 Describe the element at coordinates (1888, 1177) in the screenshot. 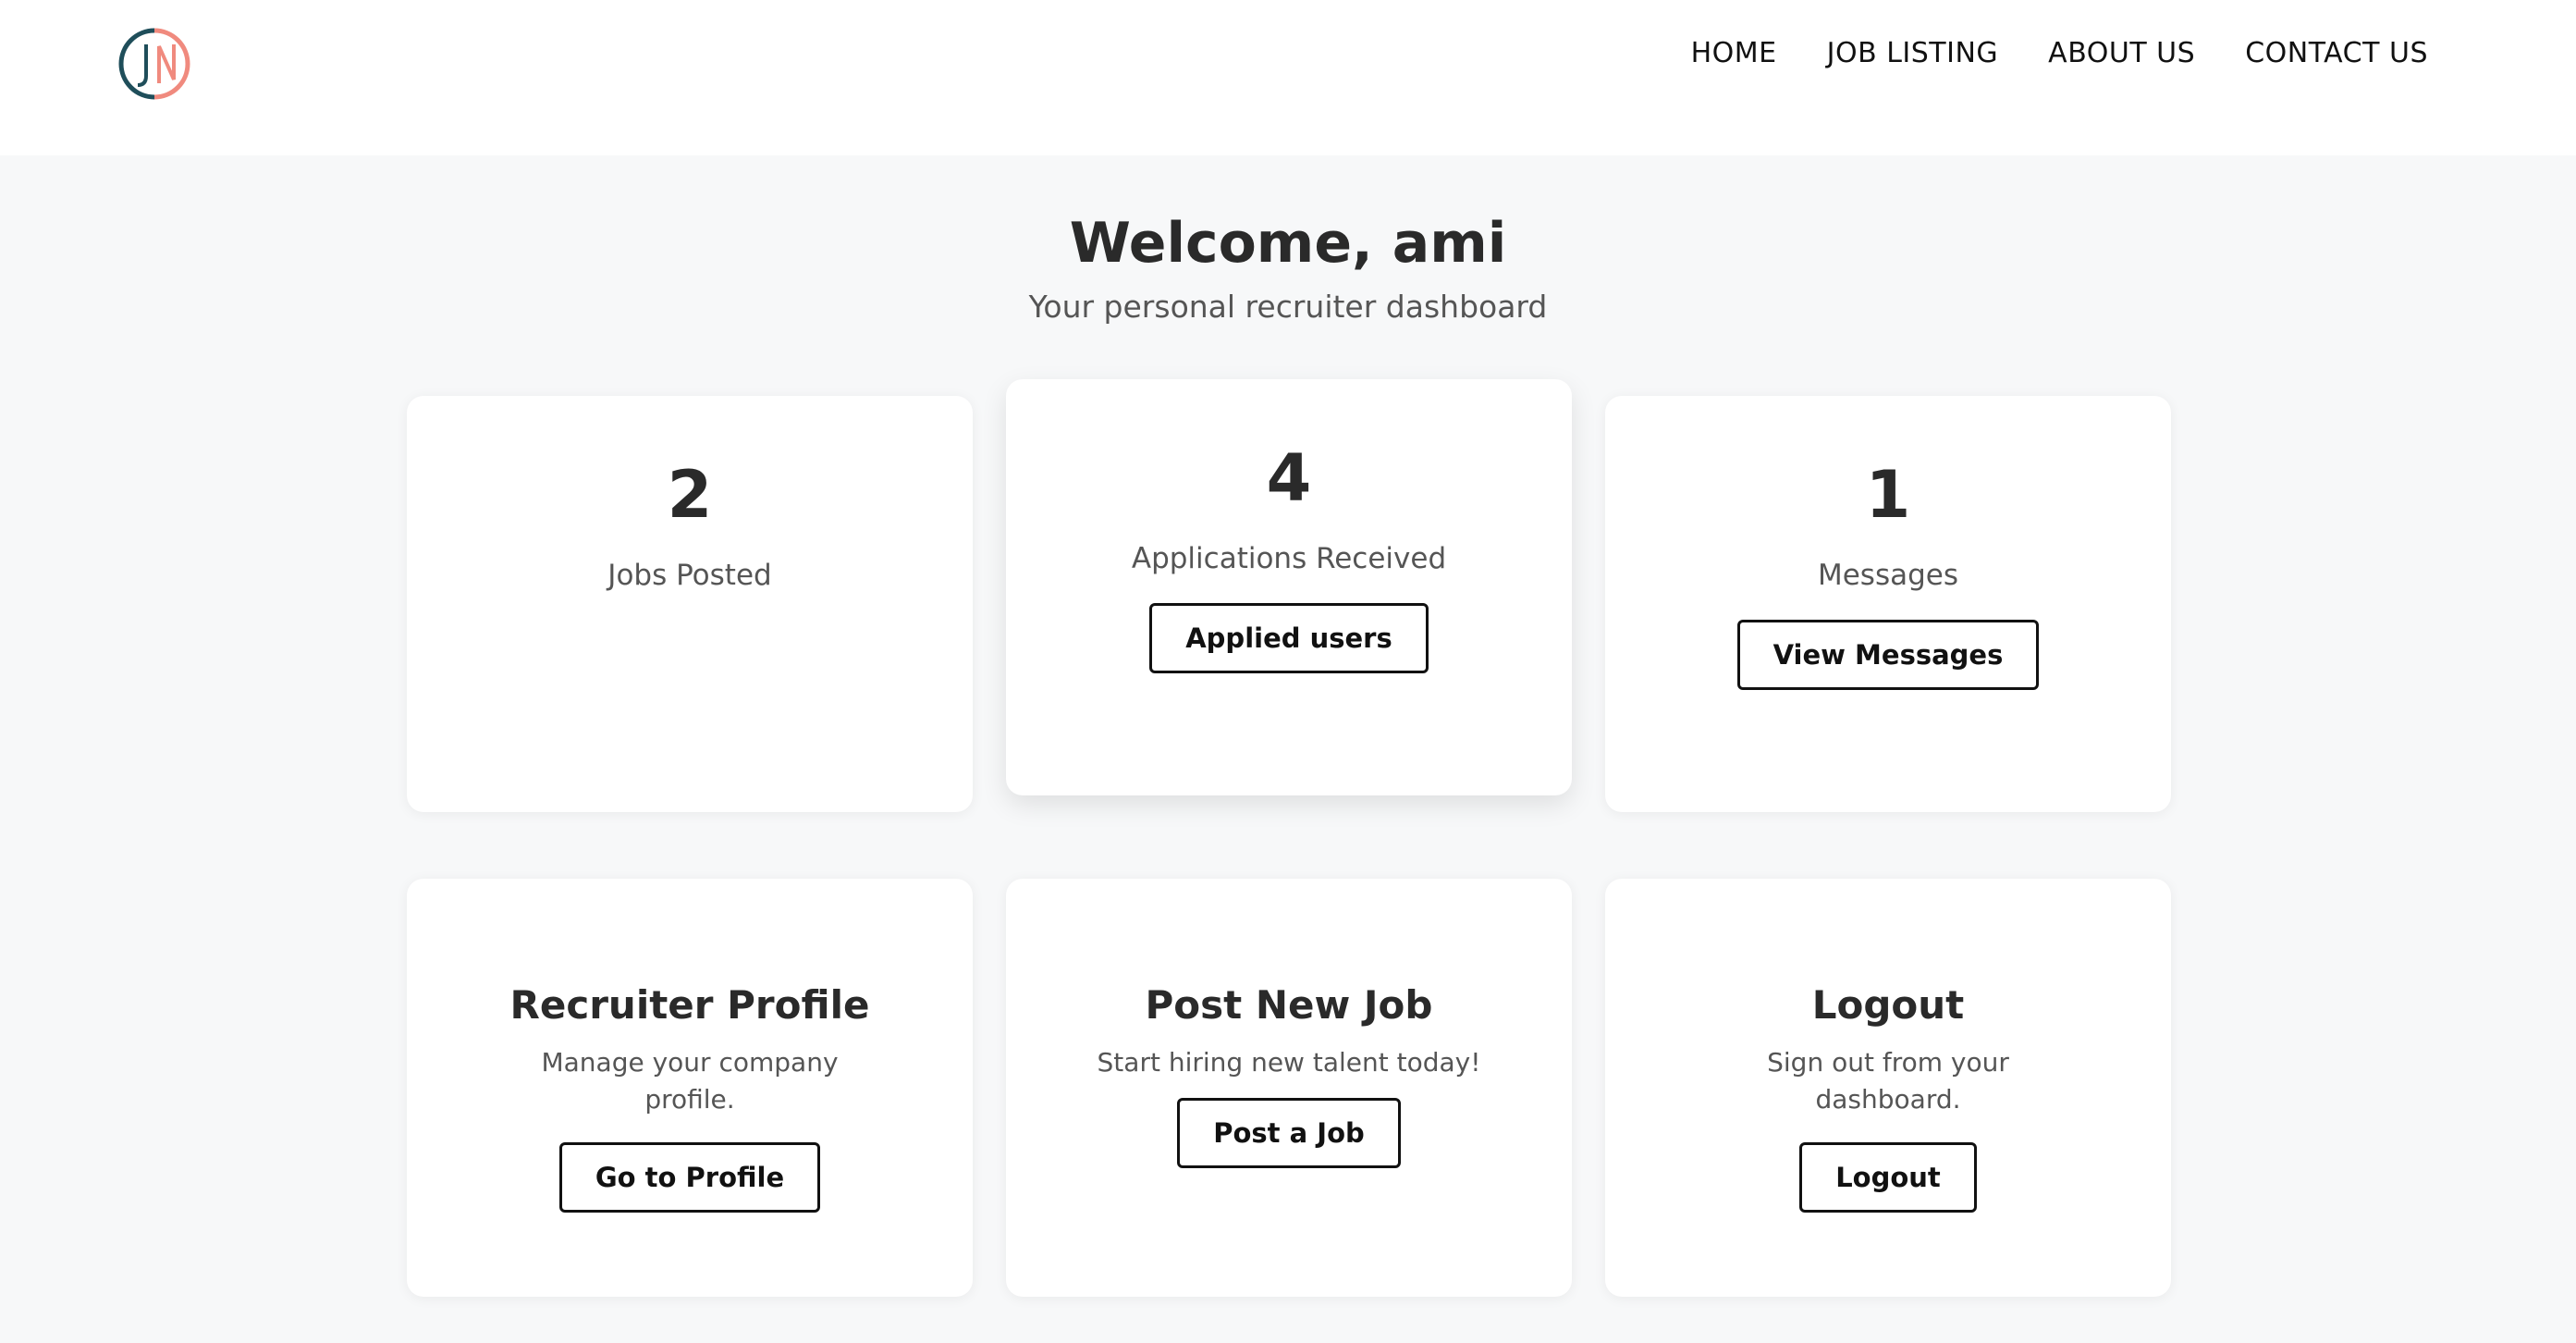

I see `logout-button: Logout` at that location.